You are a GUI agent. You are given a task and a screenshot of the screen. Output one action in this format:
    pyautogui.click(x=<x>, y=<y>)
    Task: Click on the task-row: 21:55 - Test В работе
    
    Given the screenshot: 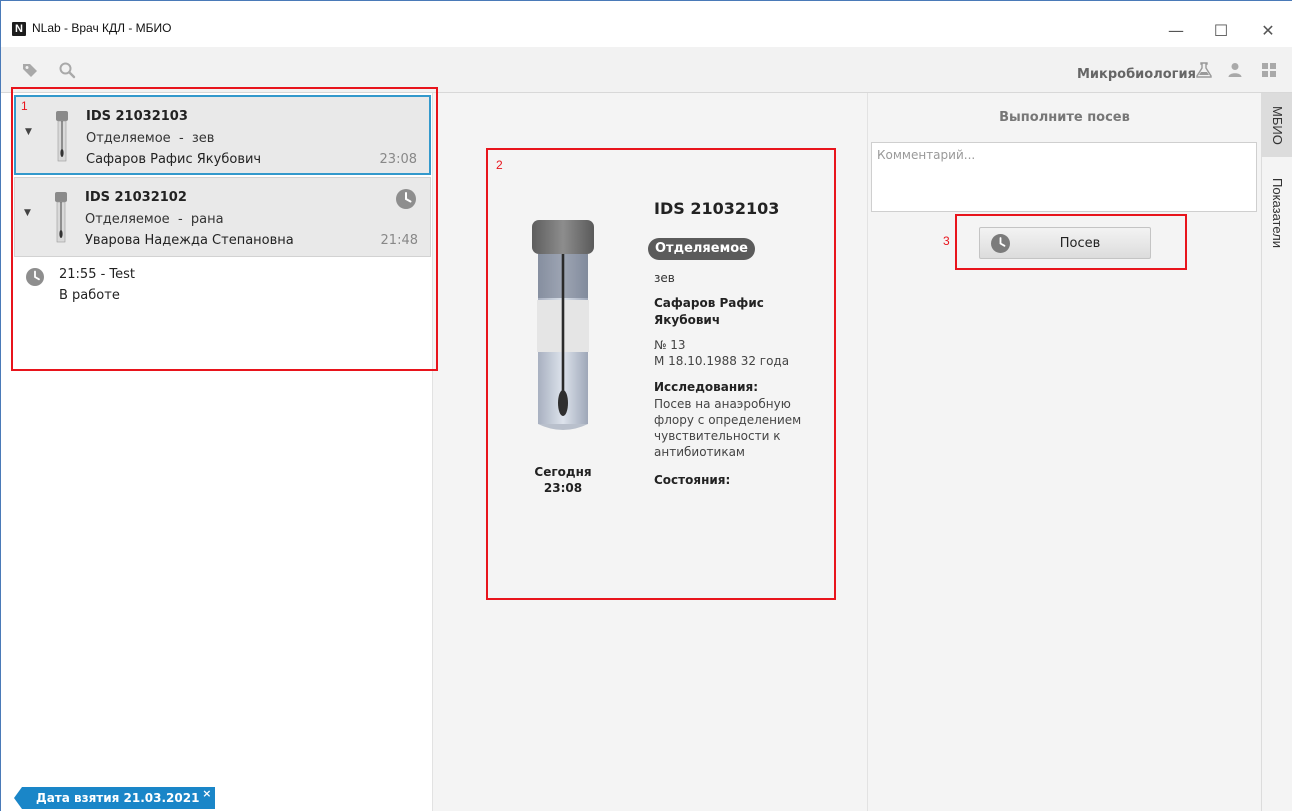 What is the action you would take?
    pyautogui.click(x=225, y=290)
    